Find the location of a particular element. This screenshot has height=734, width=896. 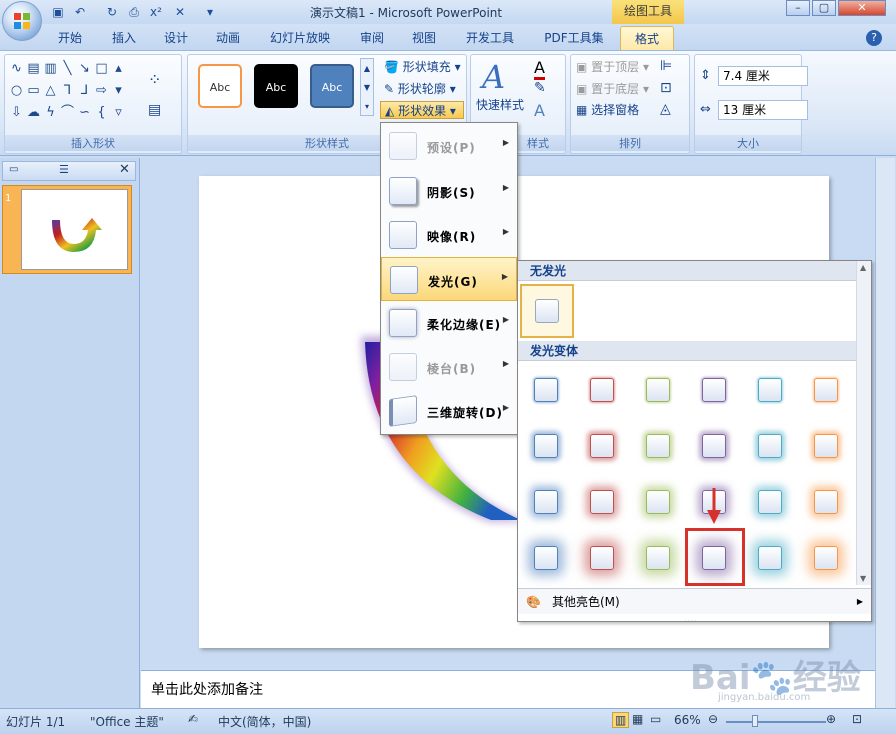

help-icon: ? is located at coordinates (874, 38).